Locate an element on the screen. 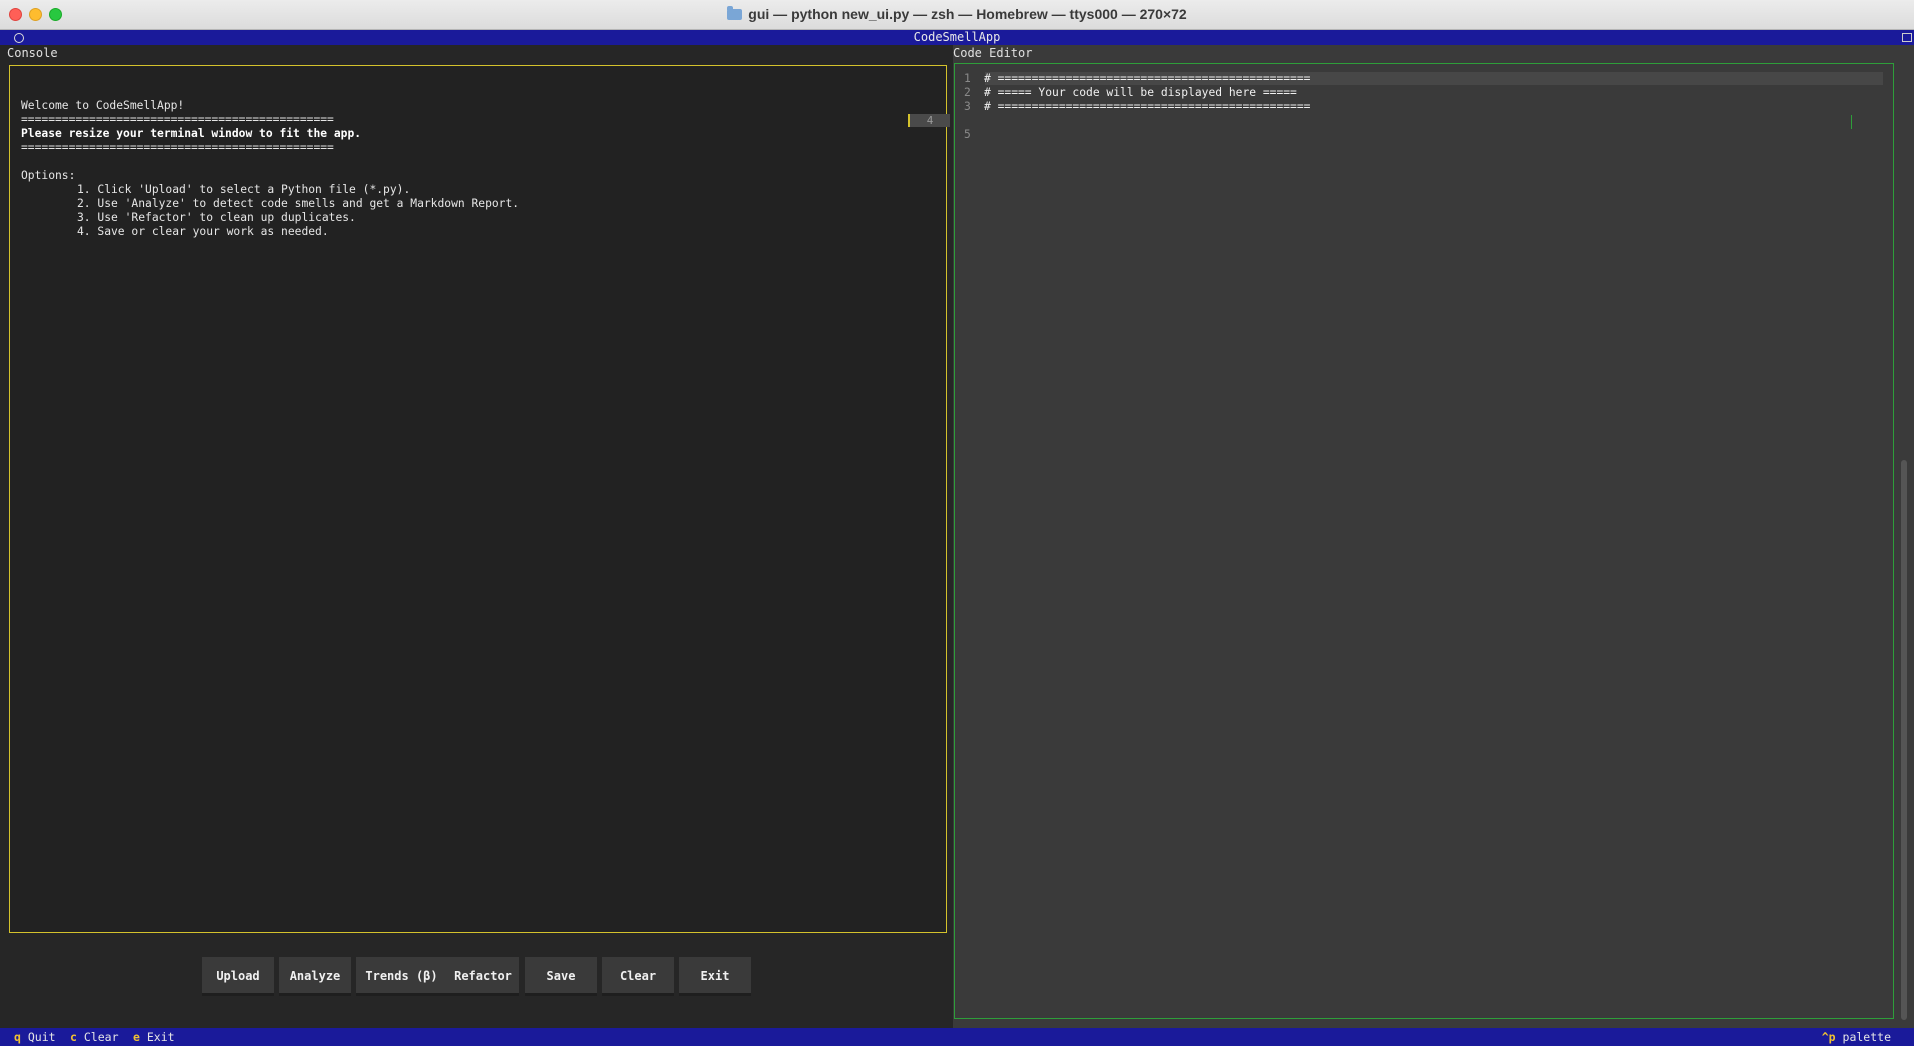 The image size is (1914, 1046). footer-exit-binding: e Exit is located at coordinates (154, 1037).